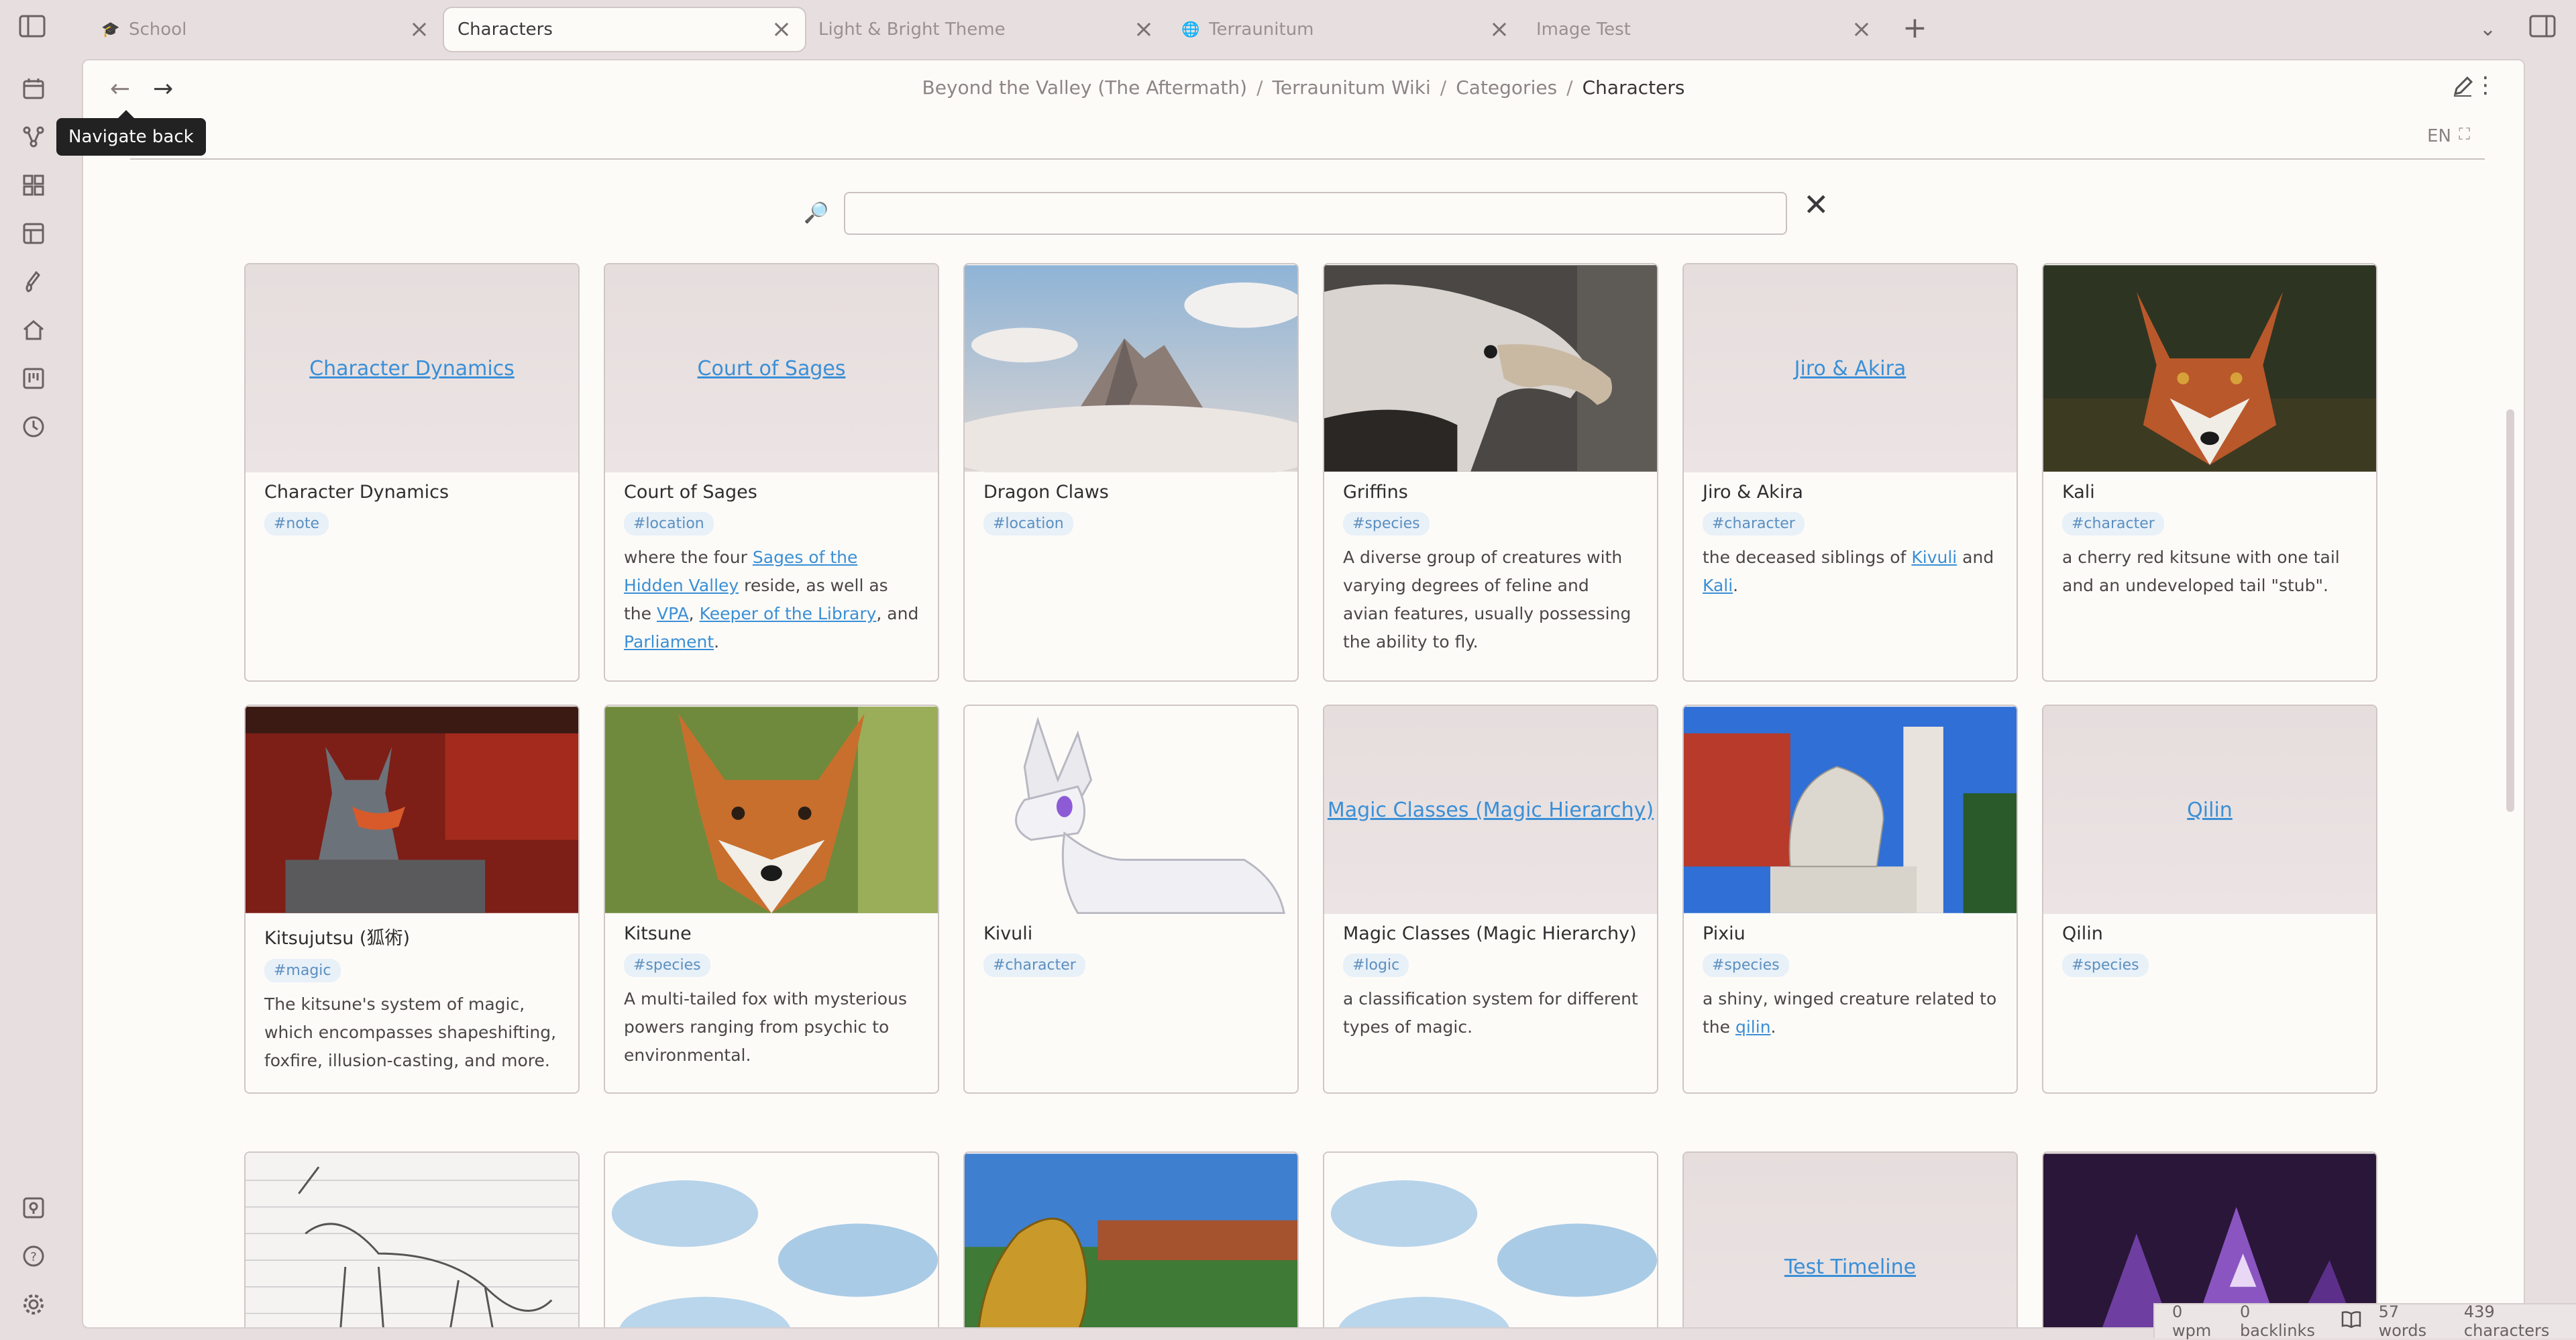 The height and width of the screenshot is (1340, 2576). What do you see at coordinates (33, 426) in the screenshot?
I see `clock-icon` at bounding box center [33, 426].